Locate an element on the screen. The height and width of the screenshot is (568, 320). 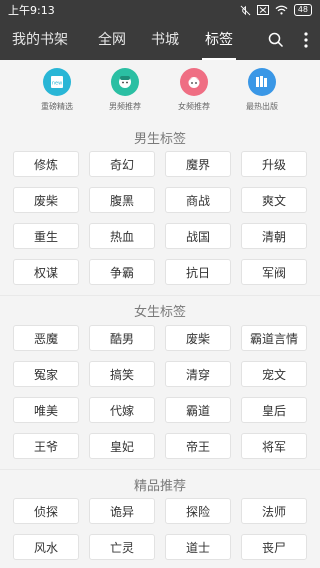
tag: 侦探 is located at coordinates (46, 511).